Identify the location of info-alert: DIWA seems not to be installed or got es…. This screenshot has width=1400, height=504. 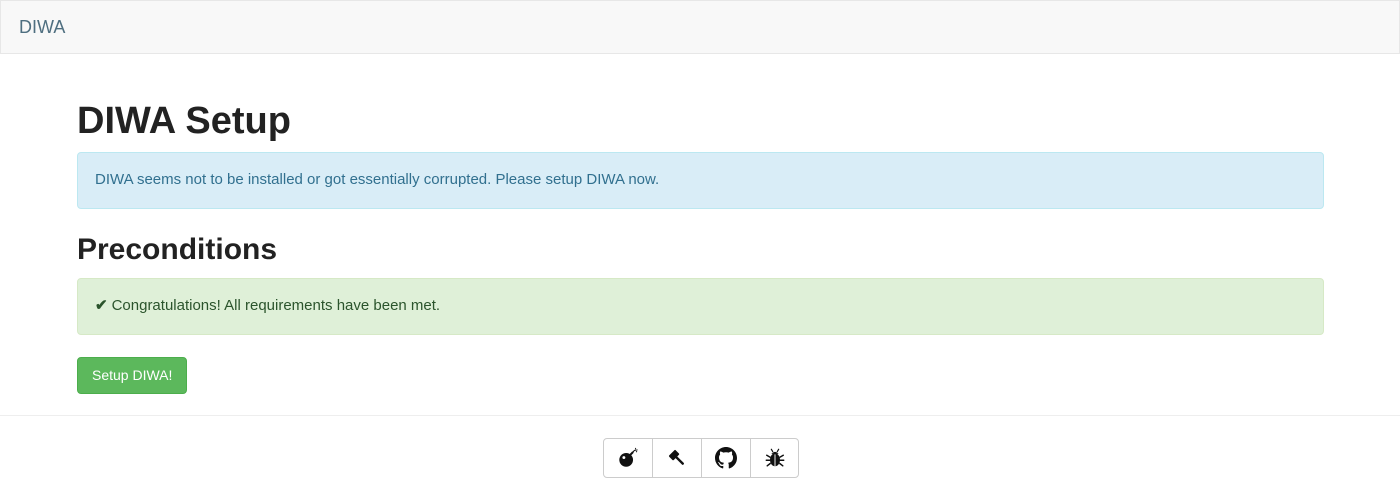
(700, 180).